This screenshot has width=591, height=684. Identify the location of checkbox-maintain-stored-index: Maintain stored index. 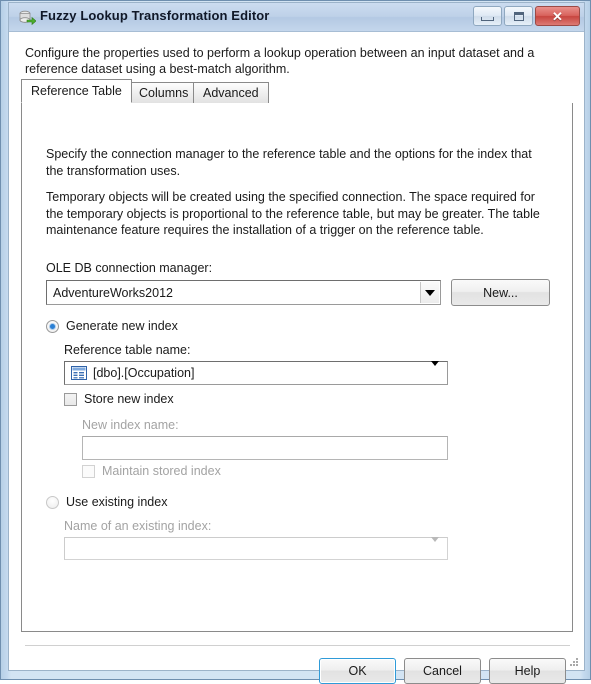
(151, 471).